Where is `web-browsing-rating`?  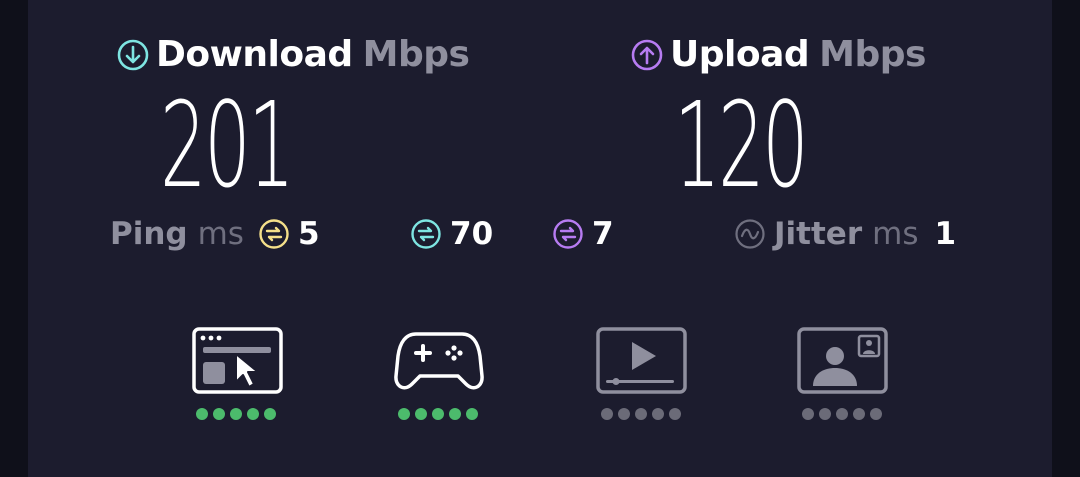
web-browsing-rating is located at coordinates (236, 414).